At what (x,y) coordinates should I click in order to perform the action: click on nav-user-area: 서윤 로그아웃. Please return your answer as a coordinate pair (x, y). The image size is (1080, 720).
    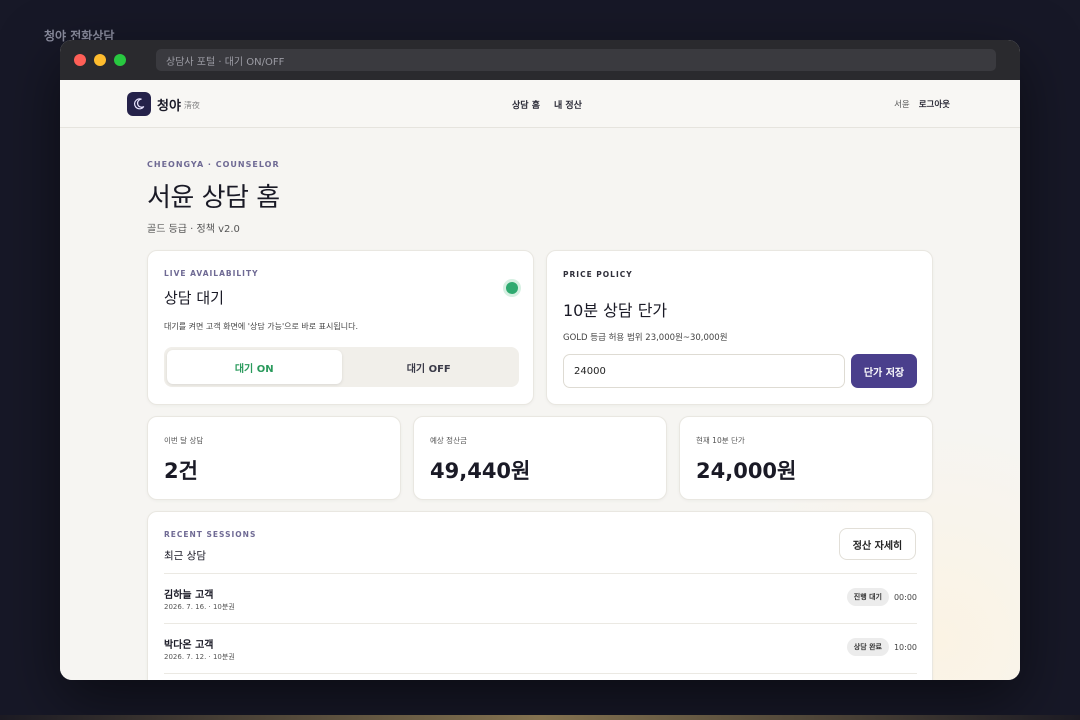
    Looking at the image, I should click on (922, 104).